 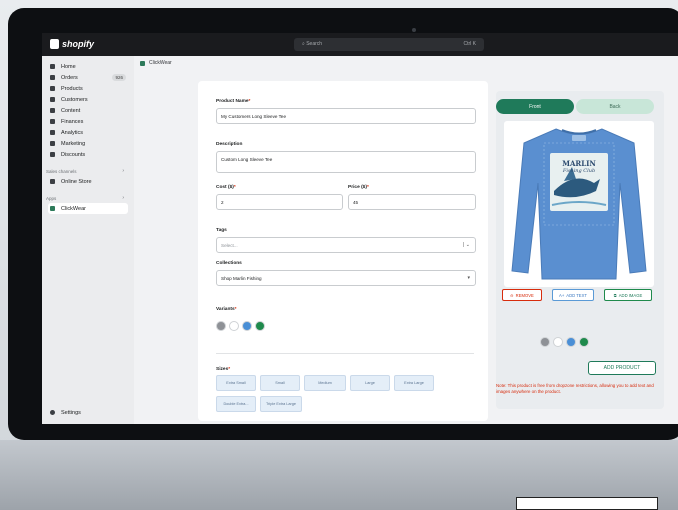 I want to click on size-medium: Medium, so click(x=325, y=383).